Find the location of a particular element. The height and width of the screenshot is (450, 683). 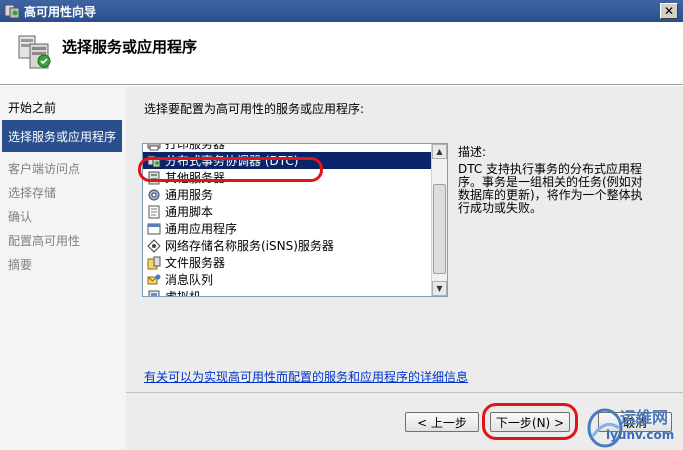

triangle-down-icon: ▼ is located at coordinates (439, 288).